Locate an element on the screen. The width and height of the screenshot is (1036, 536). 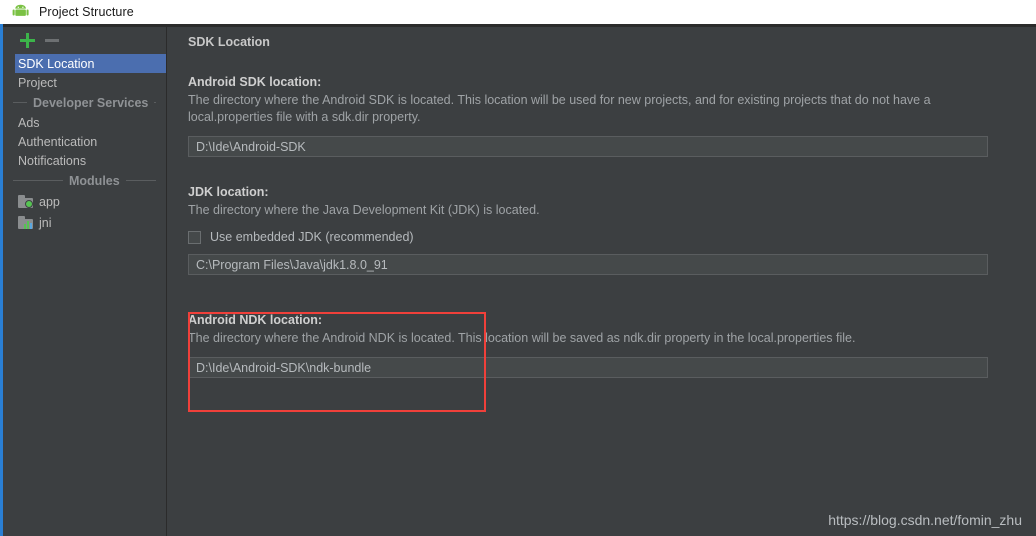
page-title: SDK Location is located at coordinates (229, 42).